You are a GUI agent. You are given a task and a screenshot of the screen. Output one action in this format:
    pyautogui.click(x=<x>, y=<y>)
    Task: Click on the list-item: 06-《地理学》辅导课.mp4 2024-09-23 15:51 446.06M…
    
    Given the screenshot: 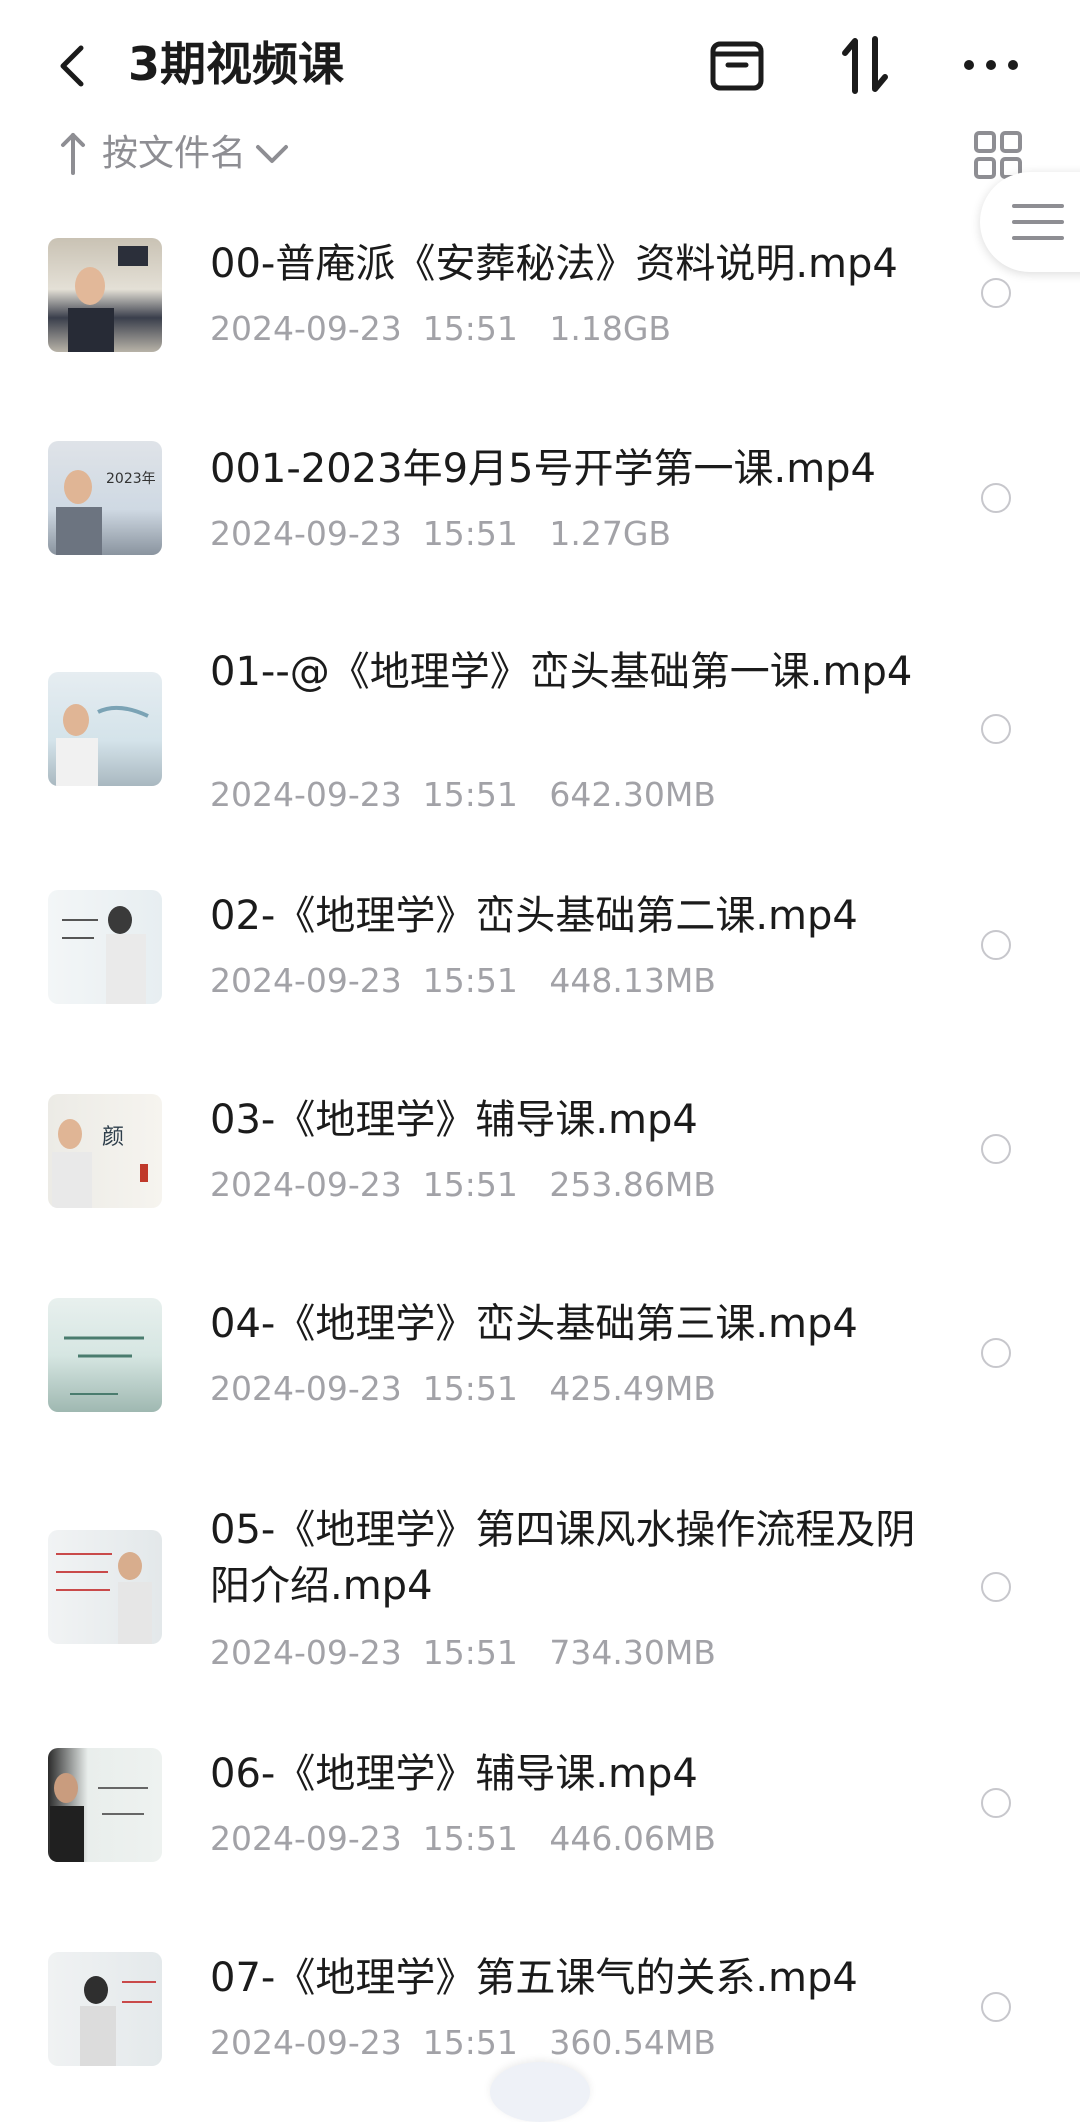 What is the action you would take?
    pyautogui.click(x=540, y=1806)
    